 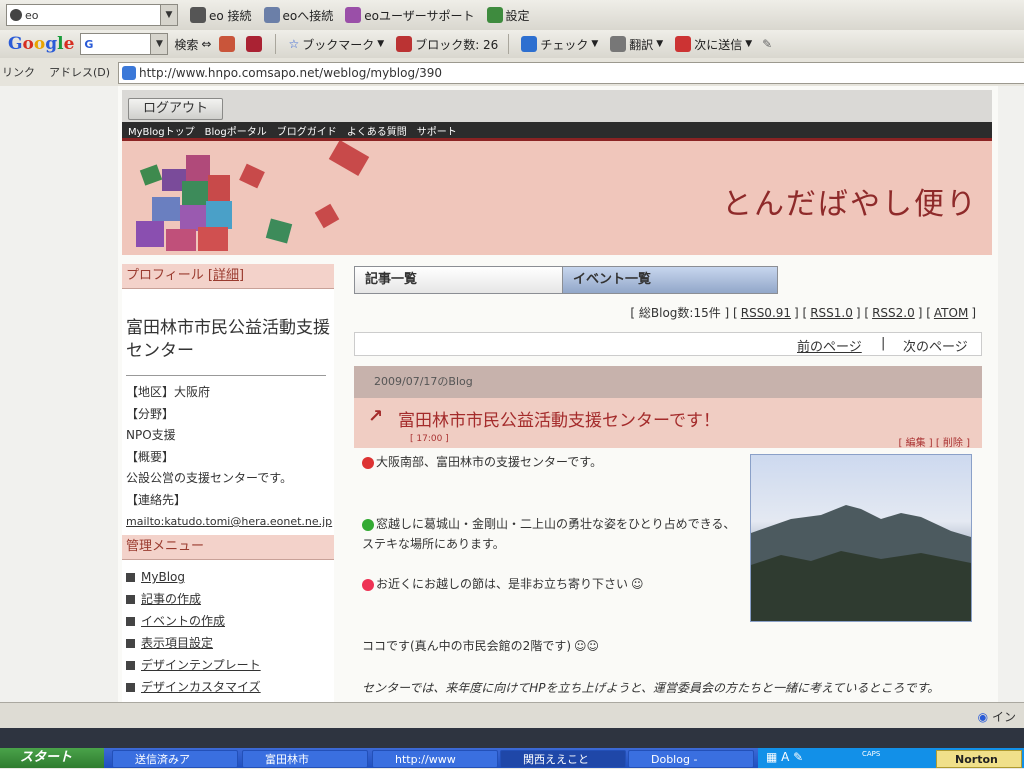 What do you see at coordinates (435, 759) in the screenshot?
I see `task-http: http://www` at bounding box center [435, 759].